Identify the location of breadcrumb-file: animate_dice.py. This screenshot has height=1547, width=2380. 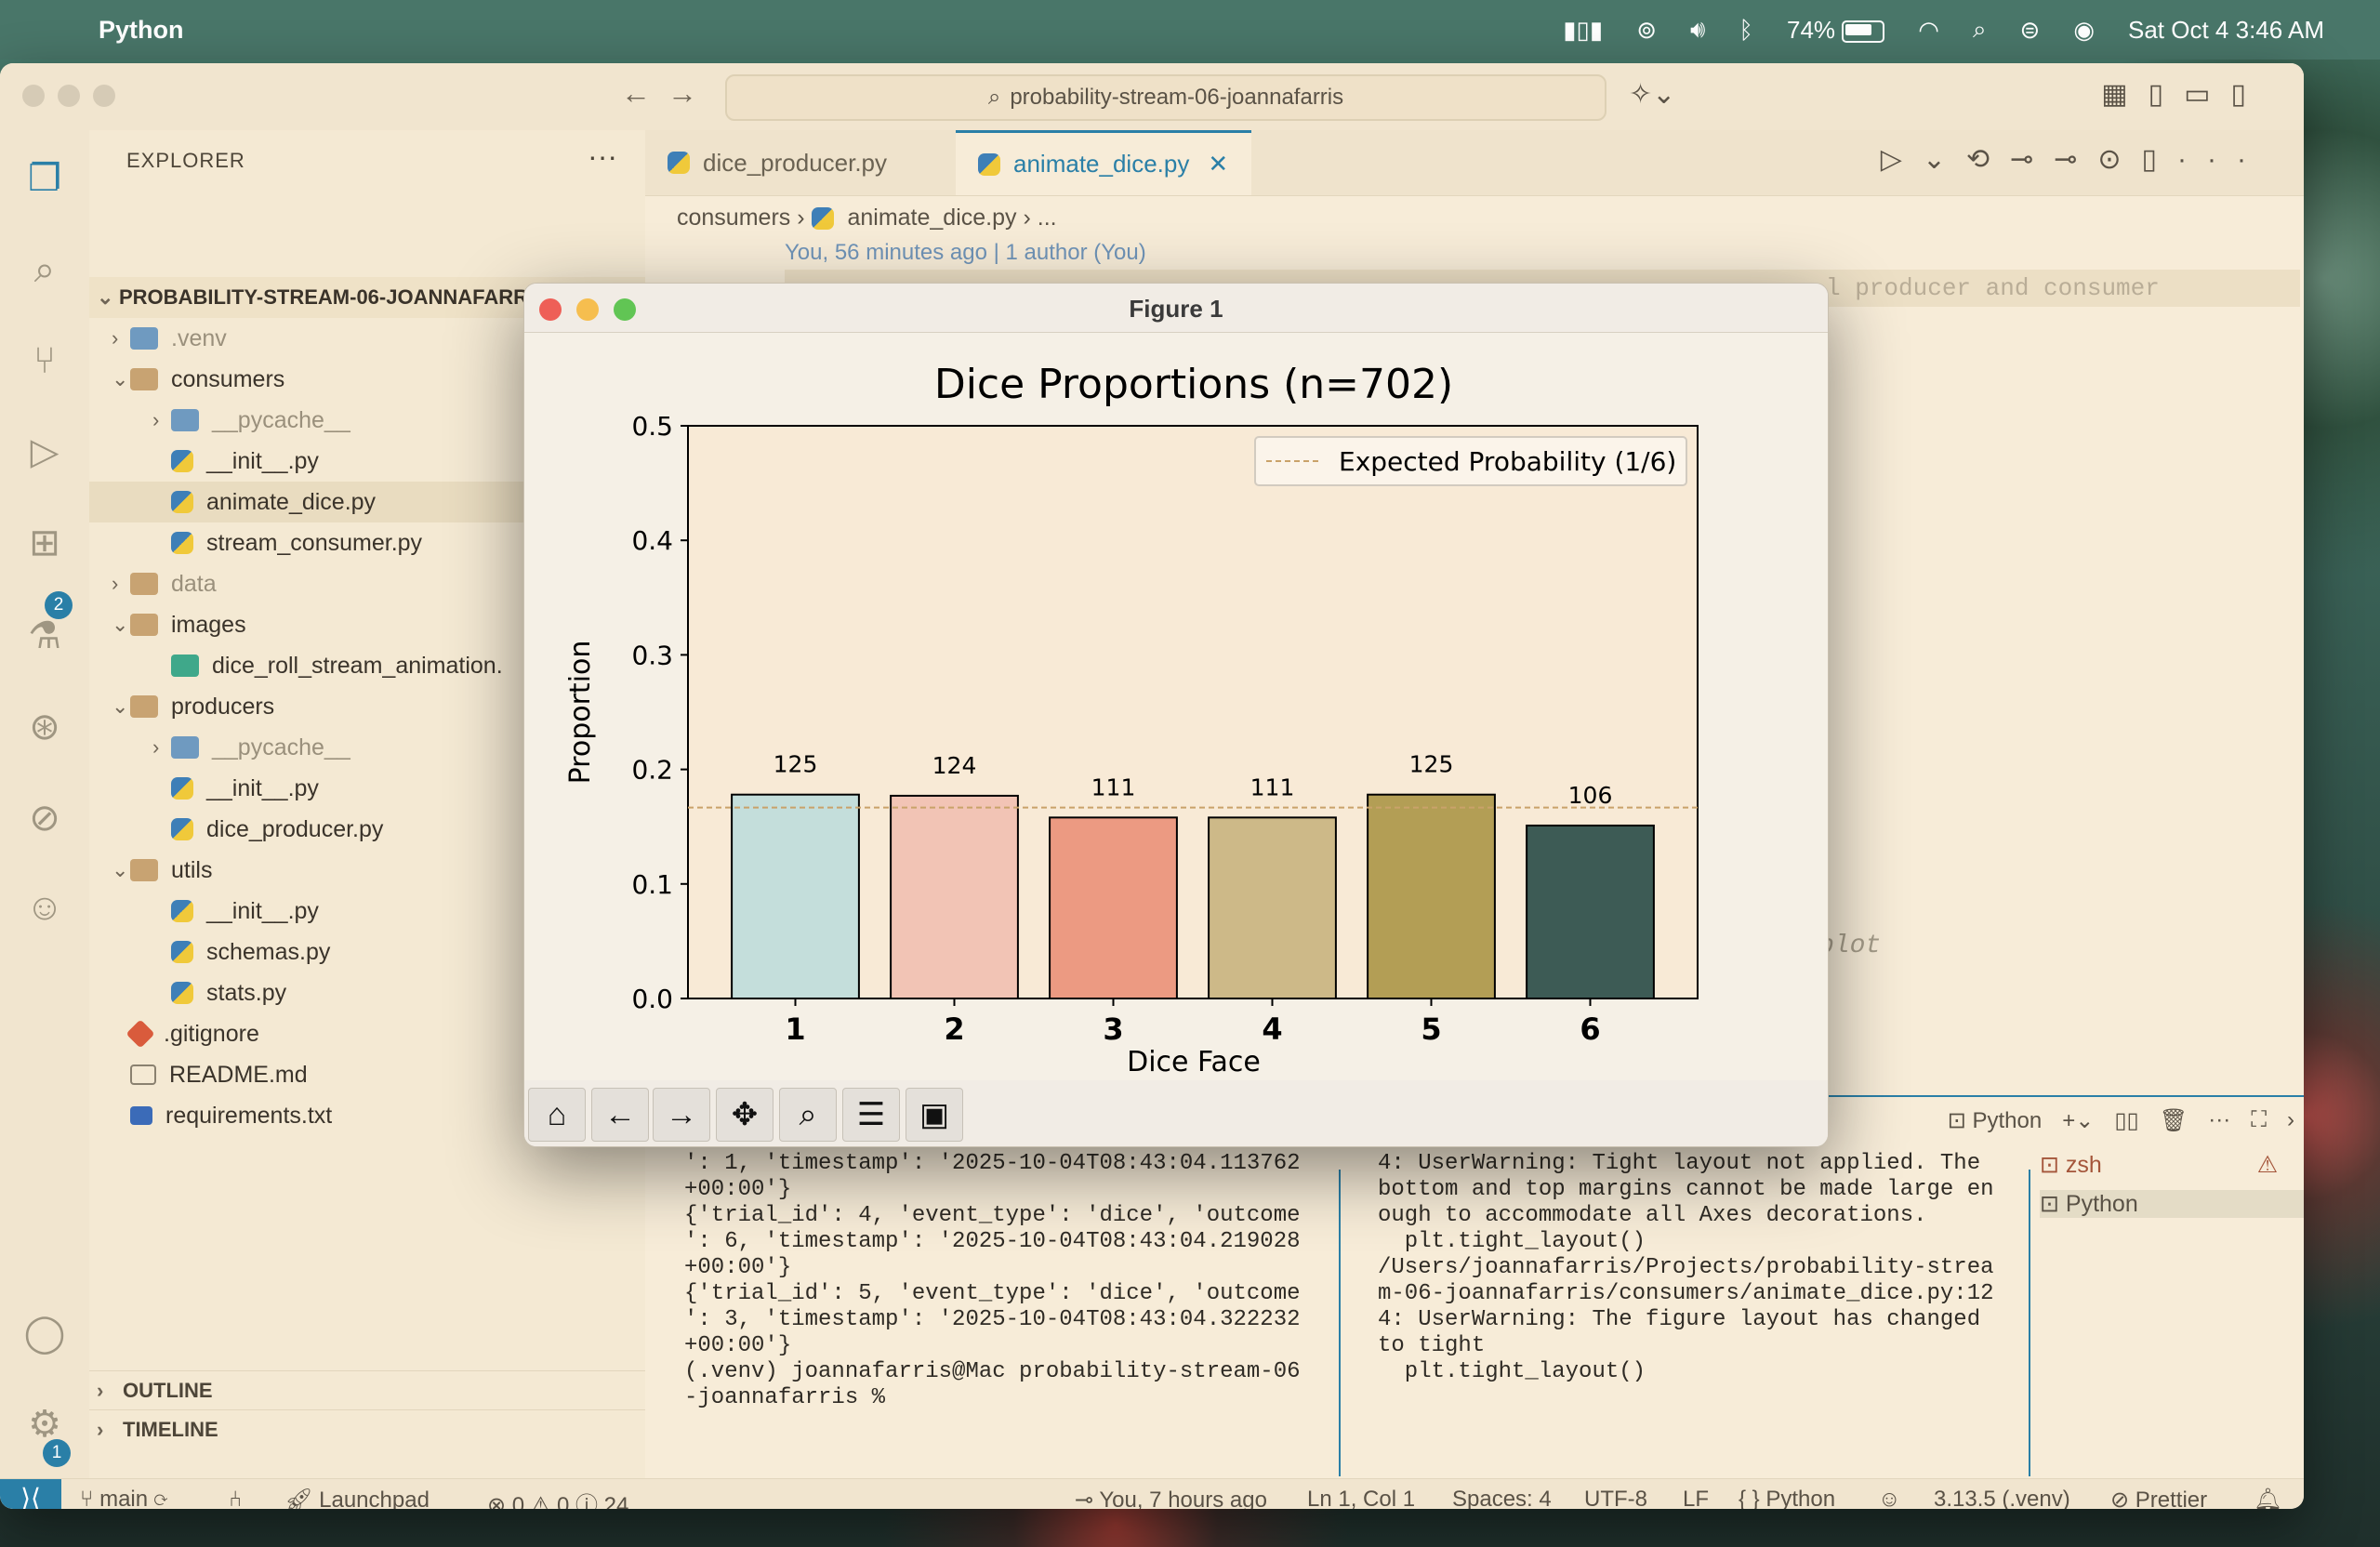
(931, 218).